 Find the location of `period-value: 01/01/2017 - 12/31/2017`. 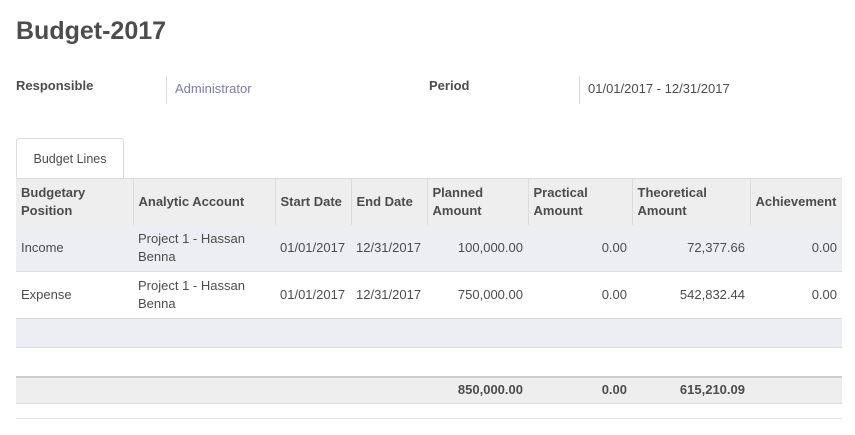

period-value: 01/01/2017 - 12/31/2017 is located at coordinates (659, 88).